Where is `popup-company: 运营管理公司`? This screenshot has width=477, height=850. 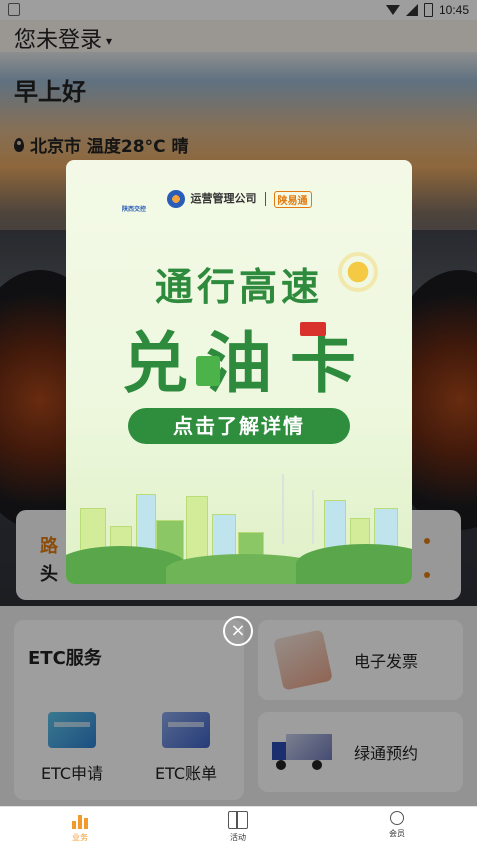
popup-company: 运营管理公司 is located at coordinates (223, 198).